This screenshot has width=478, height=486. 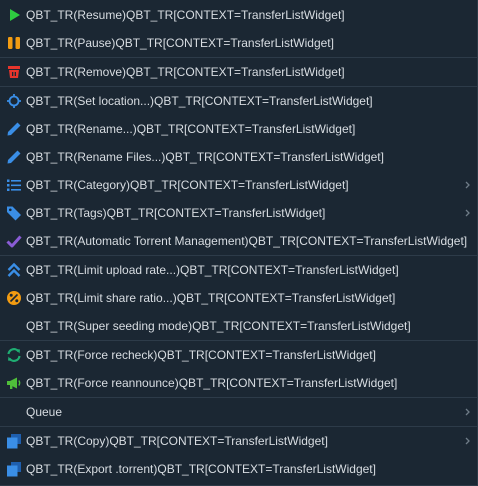 I want to click on list-icon, so click(x=14, y=185).